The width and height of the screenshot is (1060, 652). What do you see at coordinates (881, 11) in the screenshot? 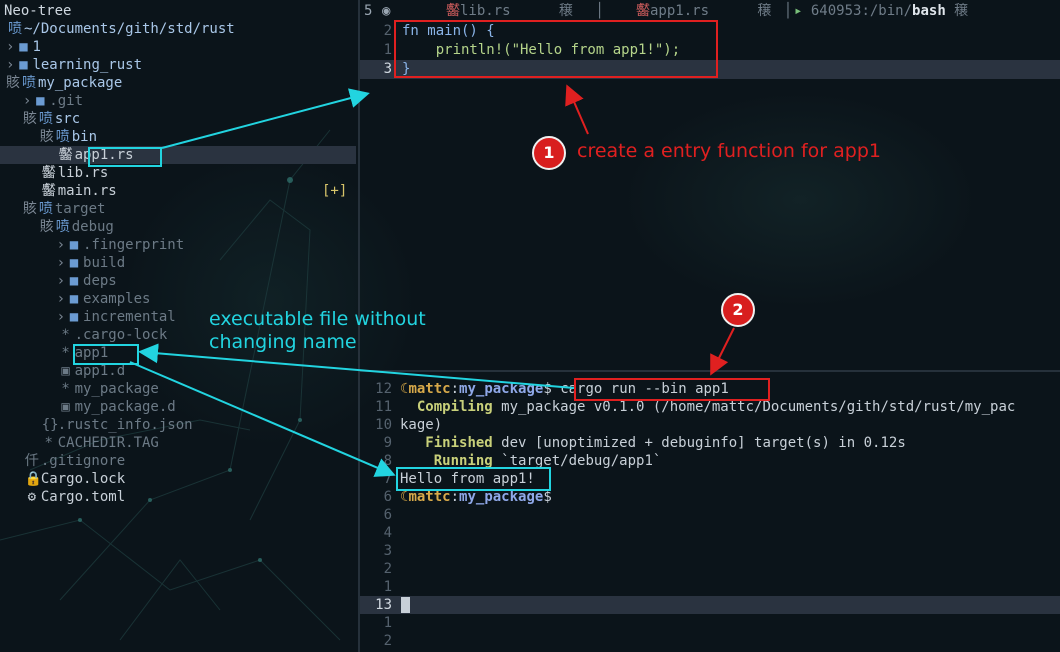
I see `tab-terminal: ▸ 640953:/bin/bash 穣` at bounding box center [881, 11].